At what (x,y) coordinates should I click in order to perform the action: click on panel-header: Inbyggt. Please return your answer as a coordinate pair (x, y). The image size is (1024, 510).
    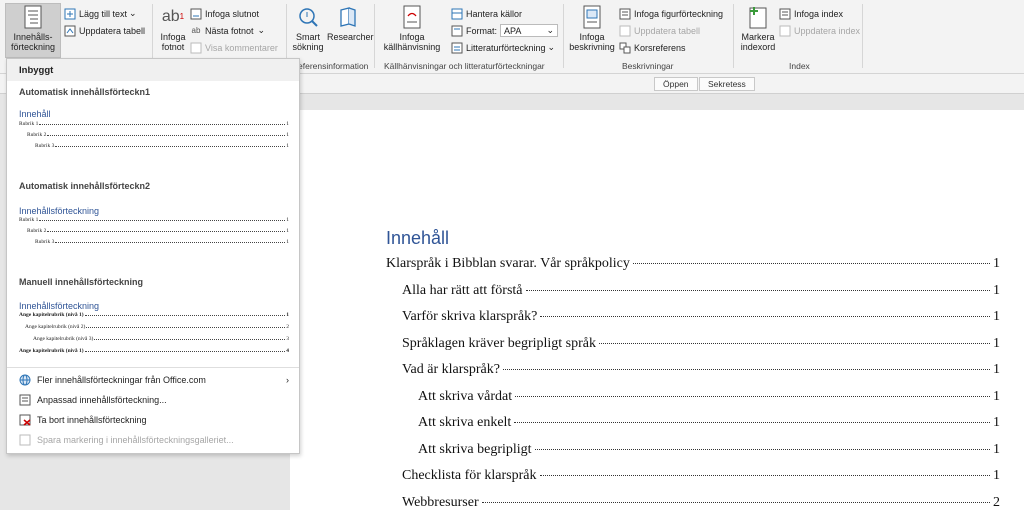
    Looking at the image, I should click on (153, 70).